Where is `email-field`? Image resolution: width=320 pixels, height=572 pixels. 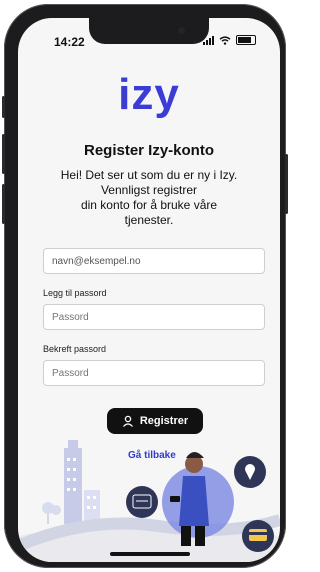
email-field is located at coordinates (154, 261).